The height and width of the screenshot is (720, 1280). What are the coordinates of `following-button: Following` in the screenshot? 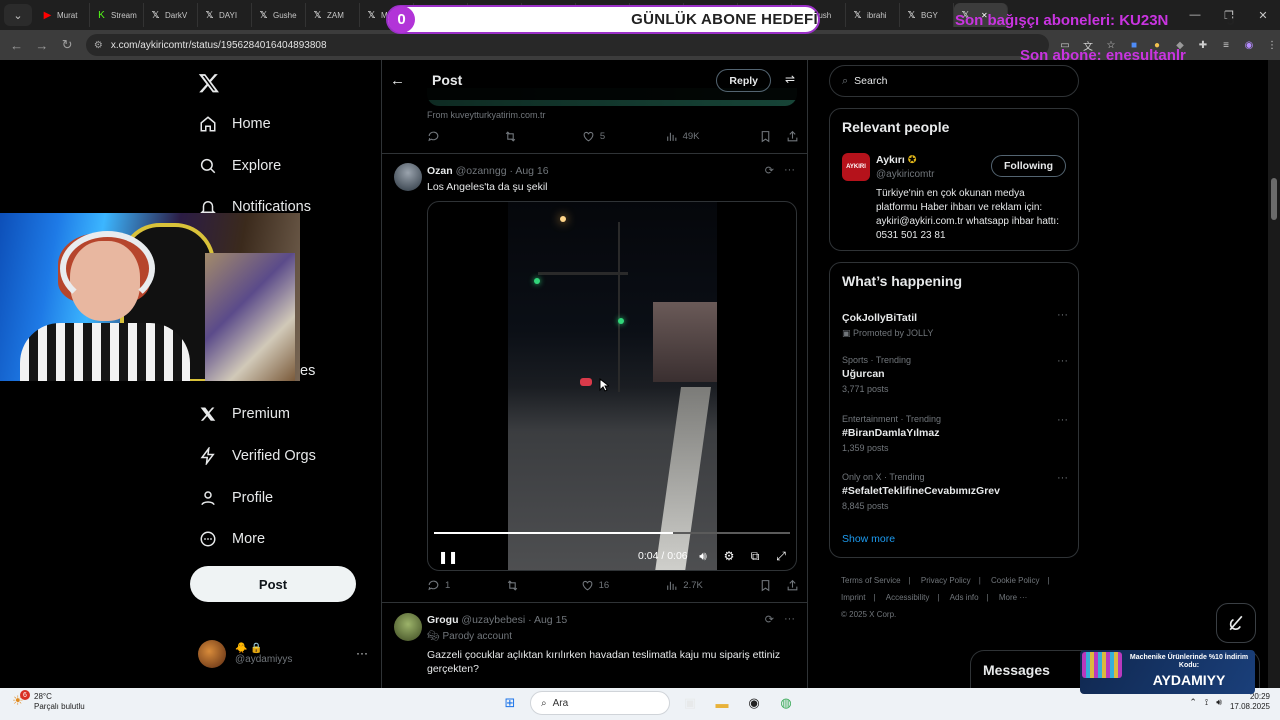 It's located at (1028, 166).